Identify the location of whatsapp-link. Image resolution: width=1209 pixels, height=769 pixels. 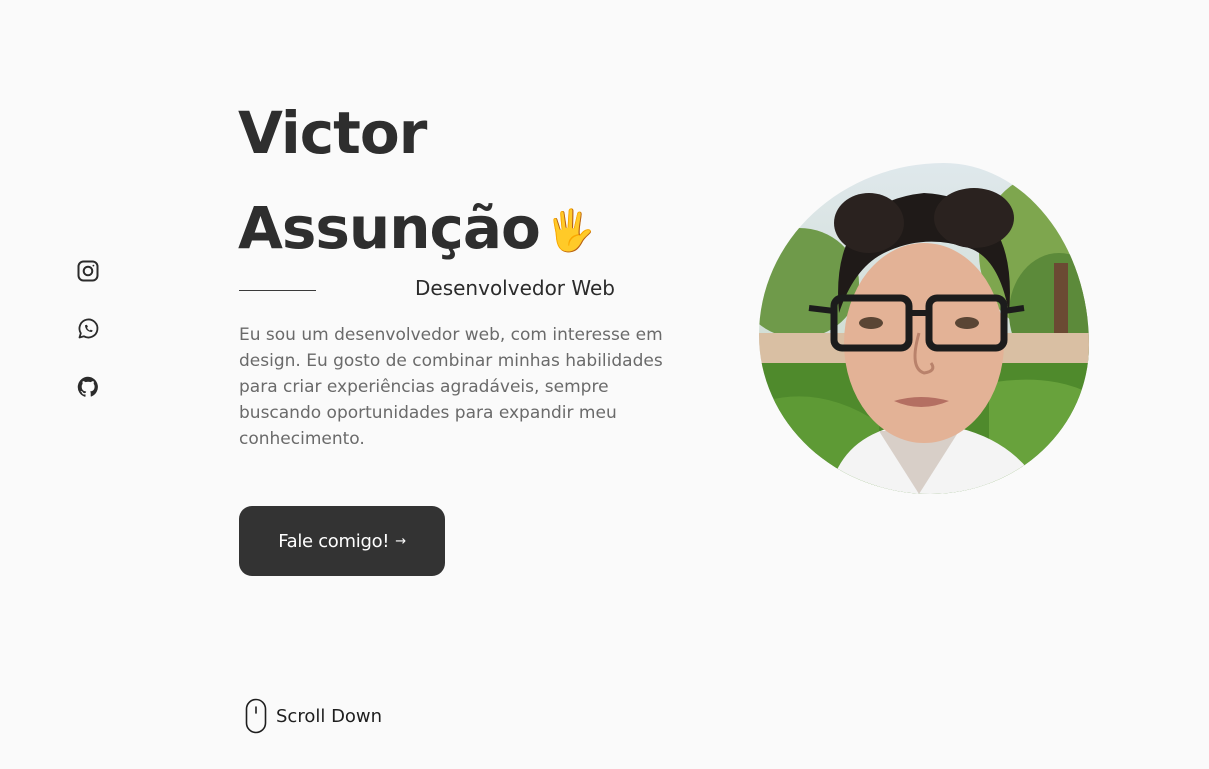
(88, 329).